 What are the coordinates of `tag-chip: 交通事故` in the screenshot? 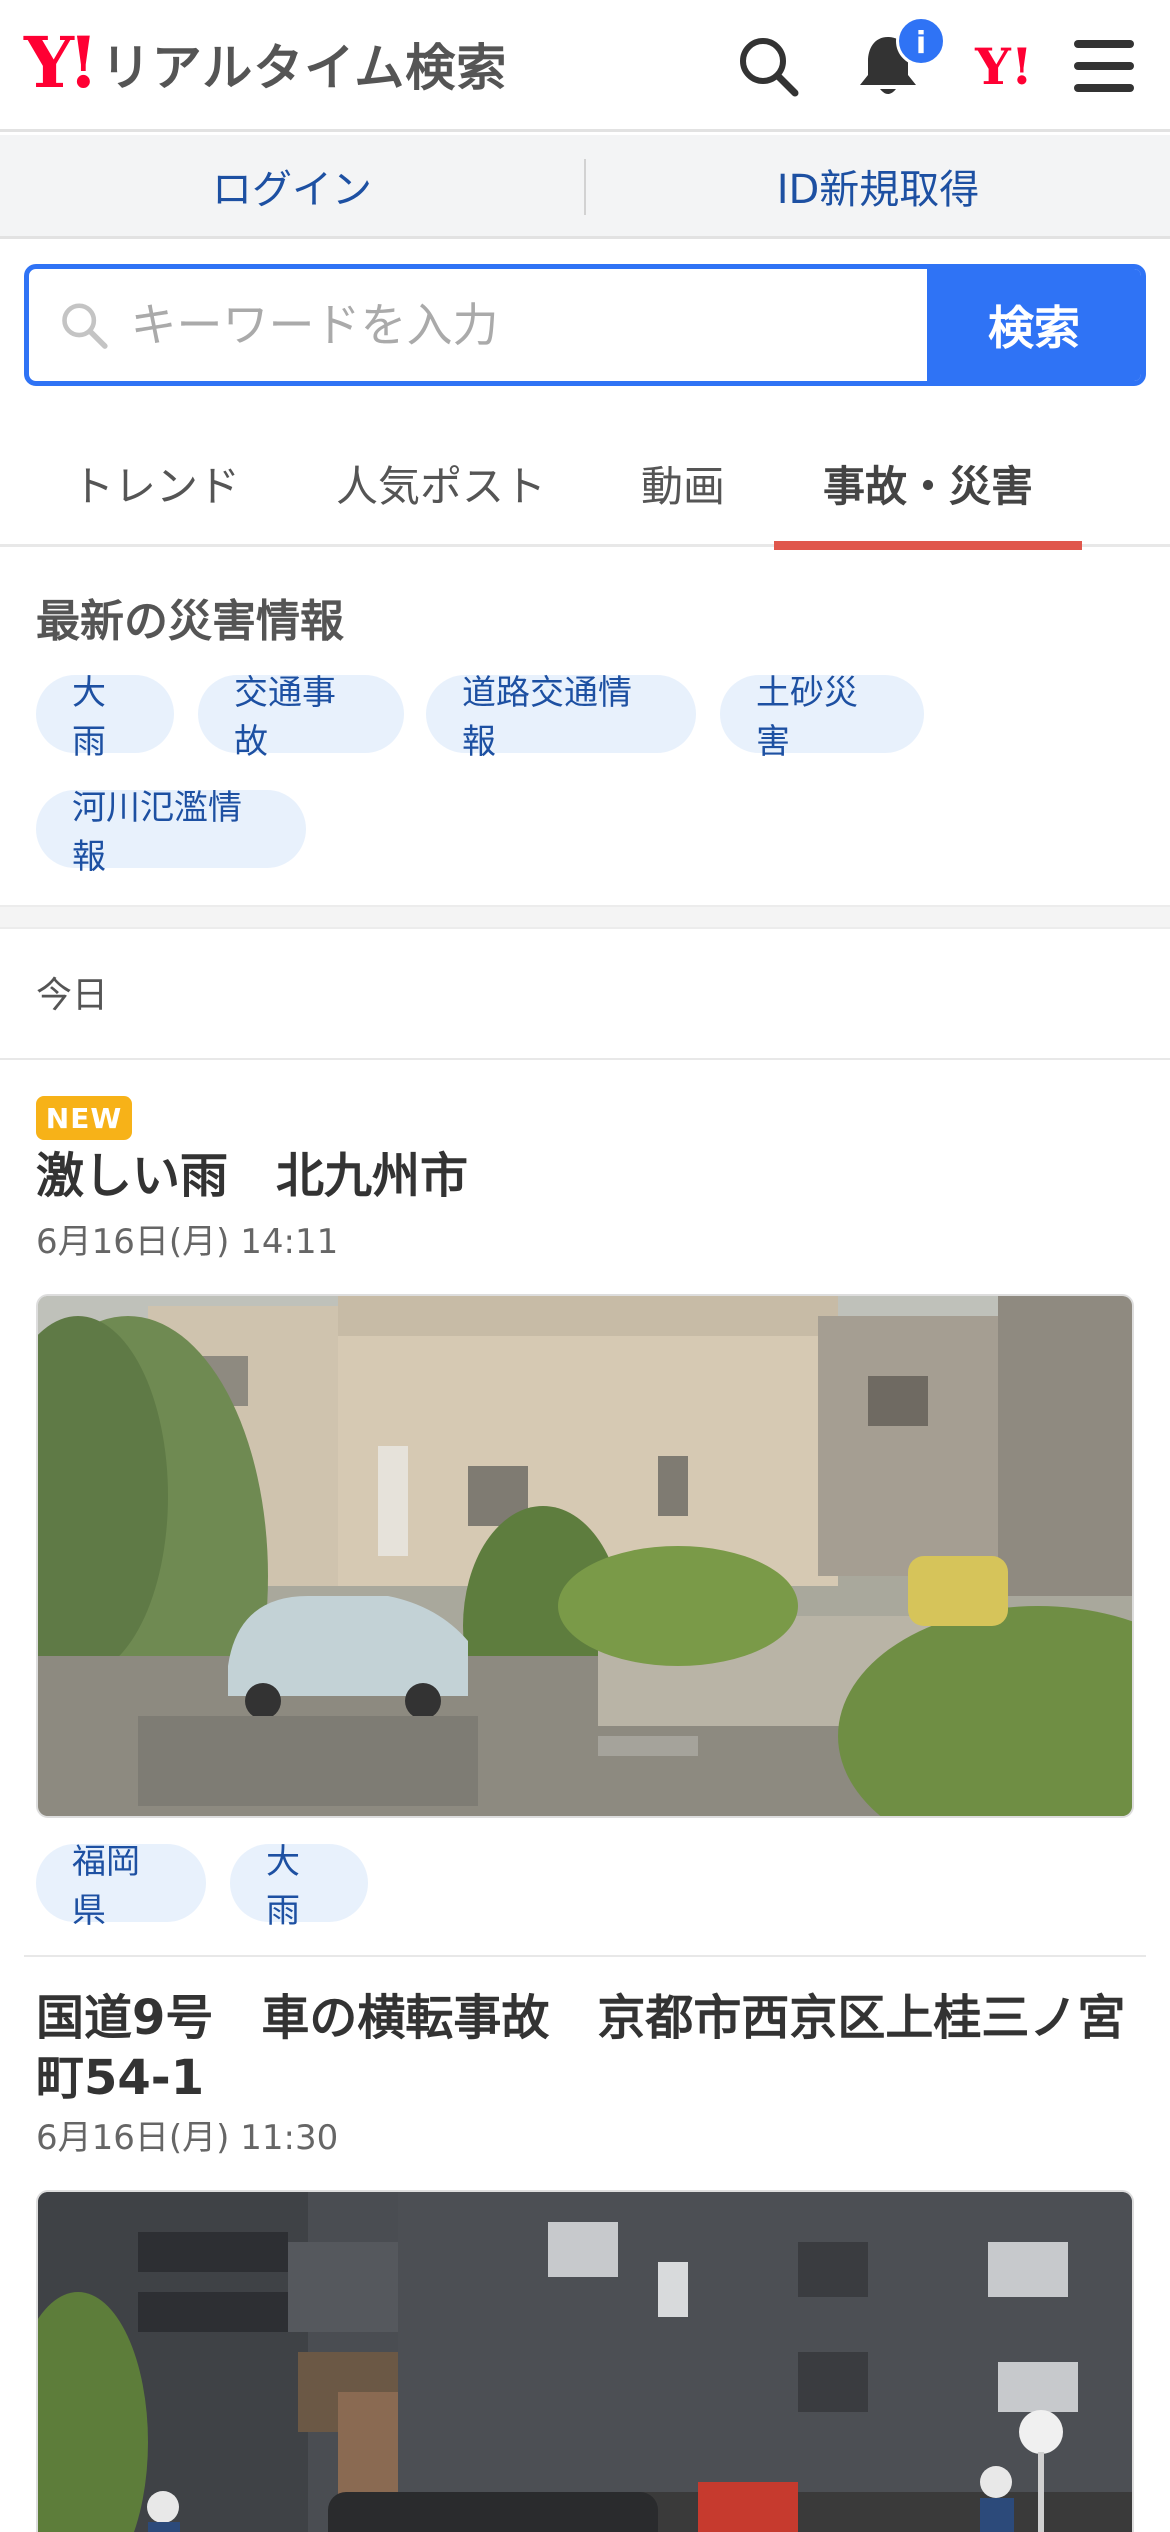 It's located at (301, 717).